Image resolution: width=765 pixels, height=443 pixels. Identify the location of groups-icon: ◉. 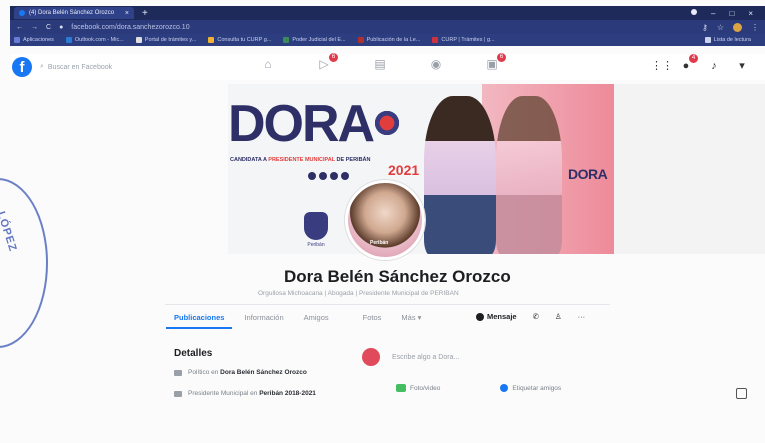
(436, 65).